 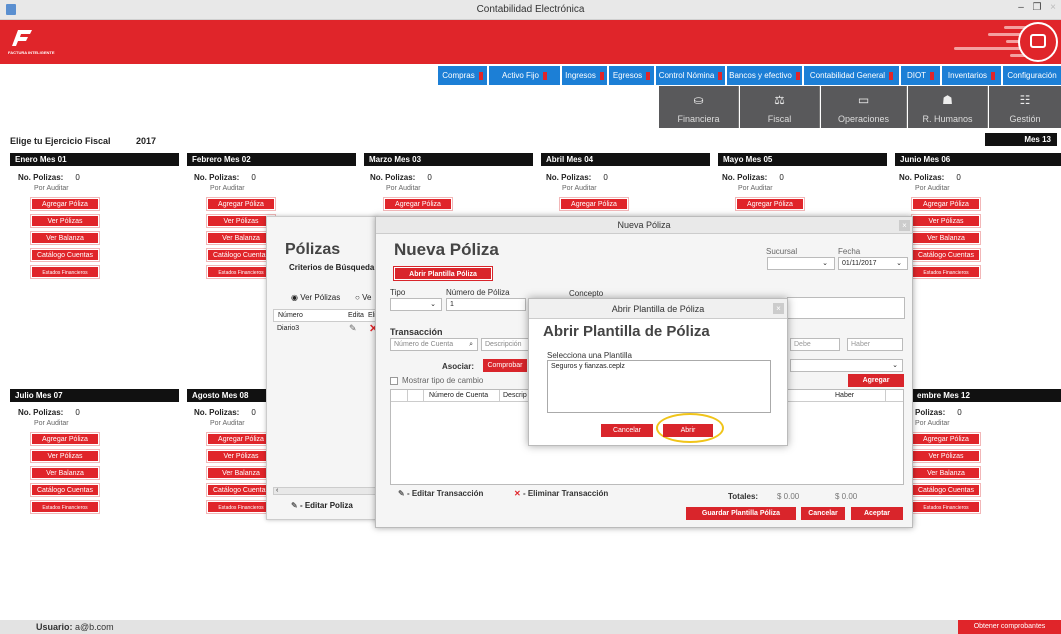 I want to click on mostrar-tipo-cambio-checkbox: Mostrar tipo de cambio, so click(x=436, y=380).